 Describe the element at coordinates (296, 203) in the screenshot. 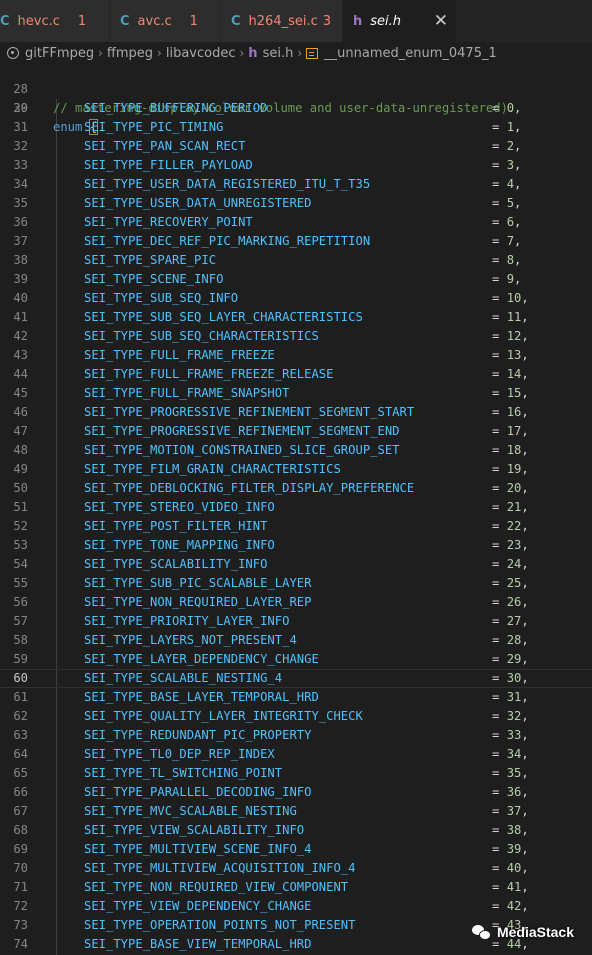

I see `code-line: 35 SEI_TYPE_USER_DATA_UNREGISTERED = 5,` at that location.